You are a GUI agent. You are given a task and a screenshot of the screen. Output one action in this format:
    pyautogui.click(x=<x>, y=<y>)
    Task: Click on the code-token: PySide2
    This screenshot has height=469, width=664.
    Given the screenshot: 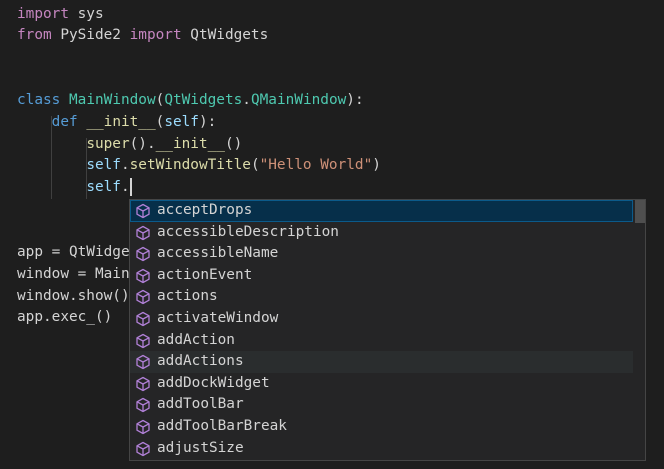 What is the action you would take?
    pyautogui.click(x=90, y=35)
    